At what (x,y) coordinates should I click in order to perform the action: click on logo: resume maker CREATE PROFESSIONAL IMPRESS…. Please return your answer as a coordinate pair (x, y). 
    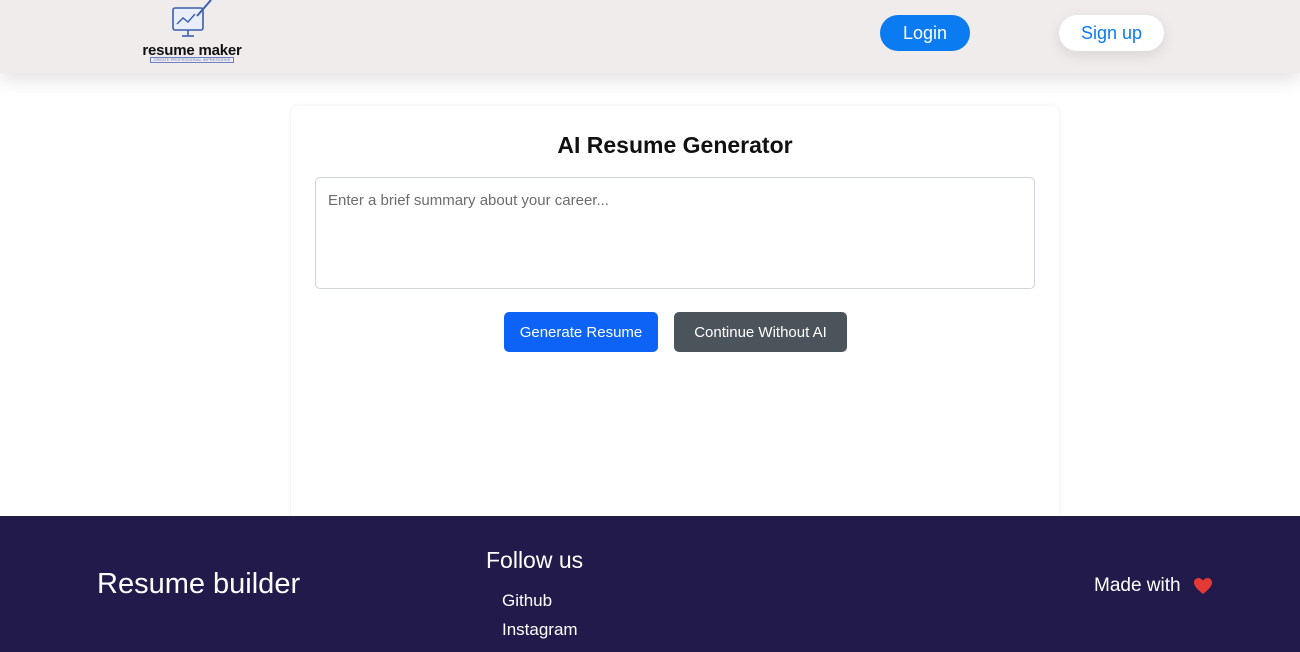
    Looking at the image, I should click on (192, 33).